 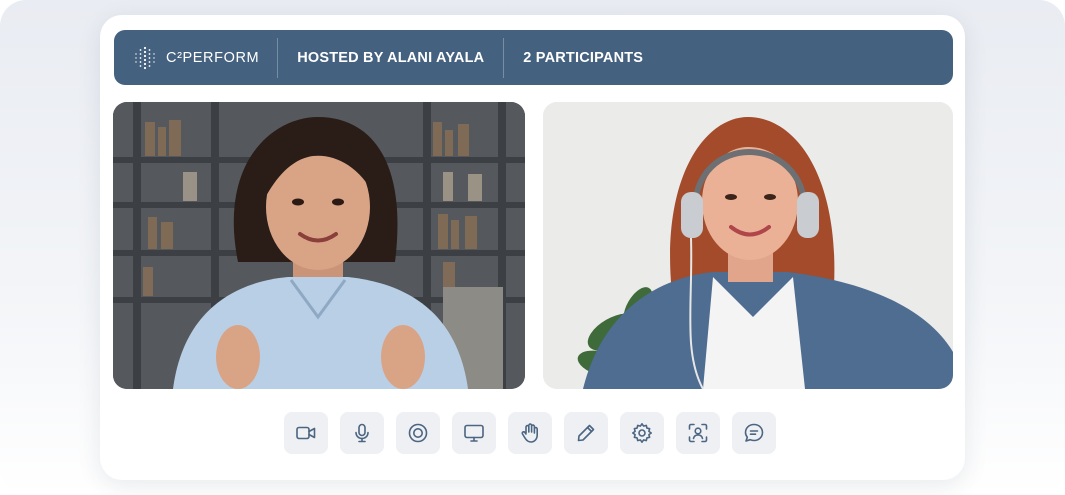 I want to click on hand-icon, so click(x=529, y=433).